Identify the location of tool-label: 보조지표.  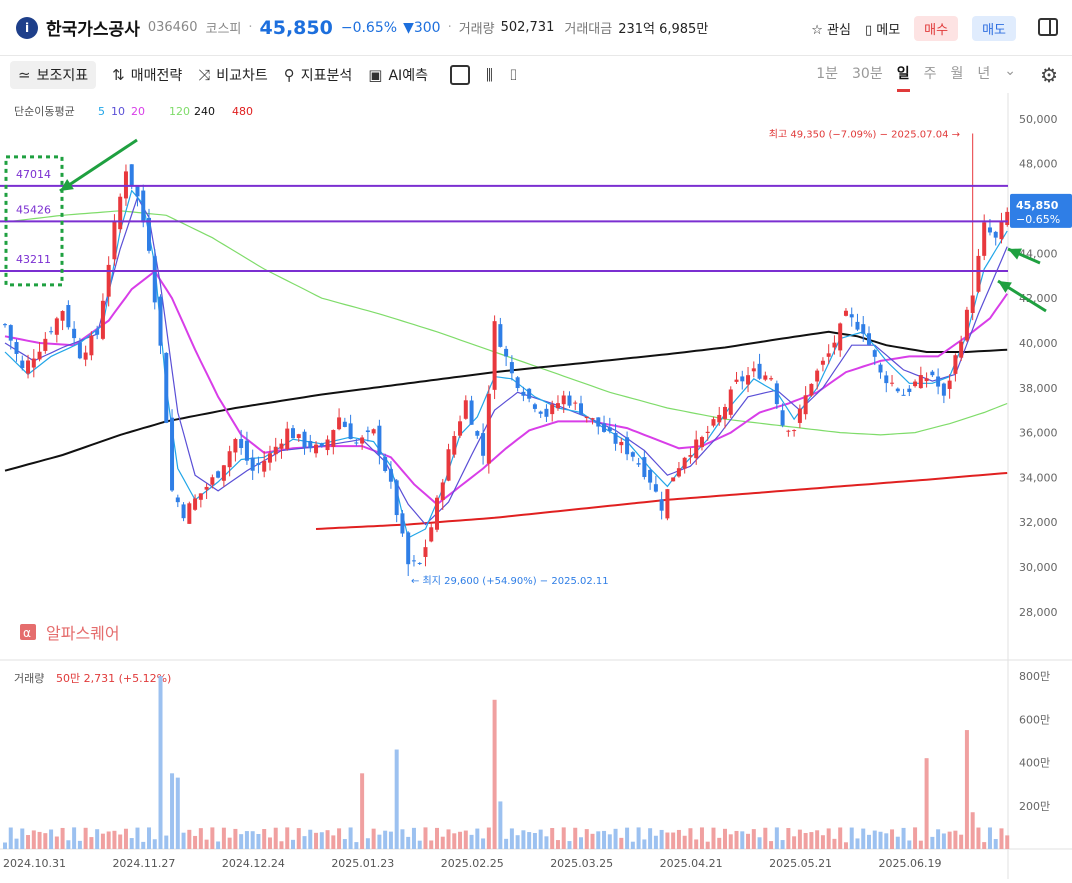
(62, 76).